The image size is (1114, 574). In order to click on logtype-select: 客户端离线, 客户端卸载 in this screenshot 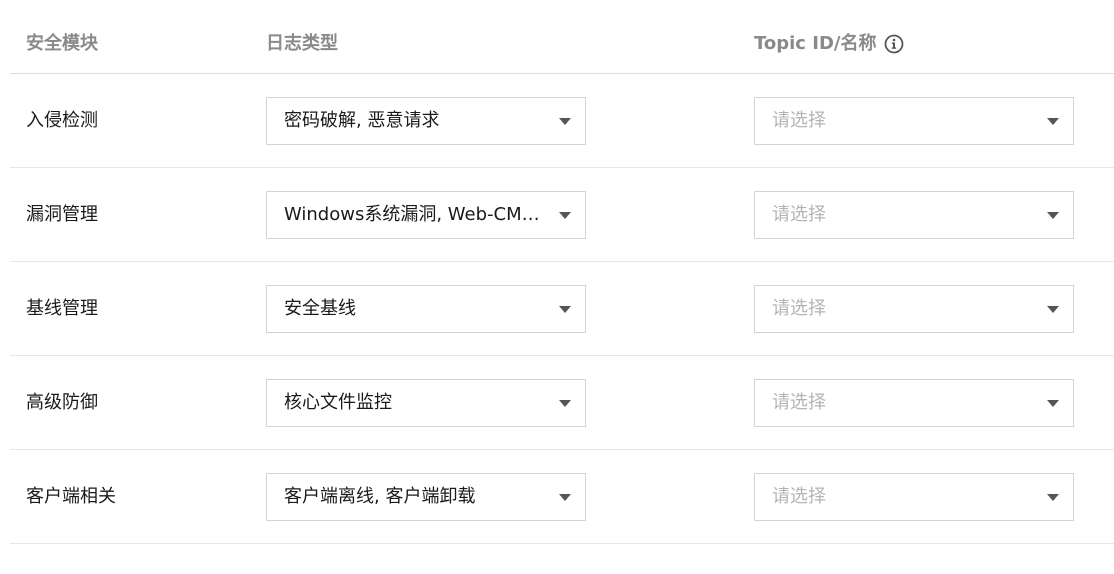, I will do `click(426, 497)`.